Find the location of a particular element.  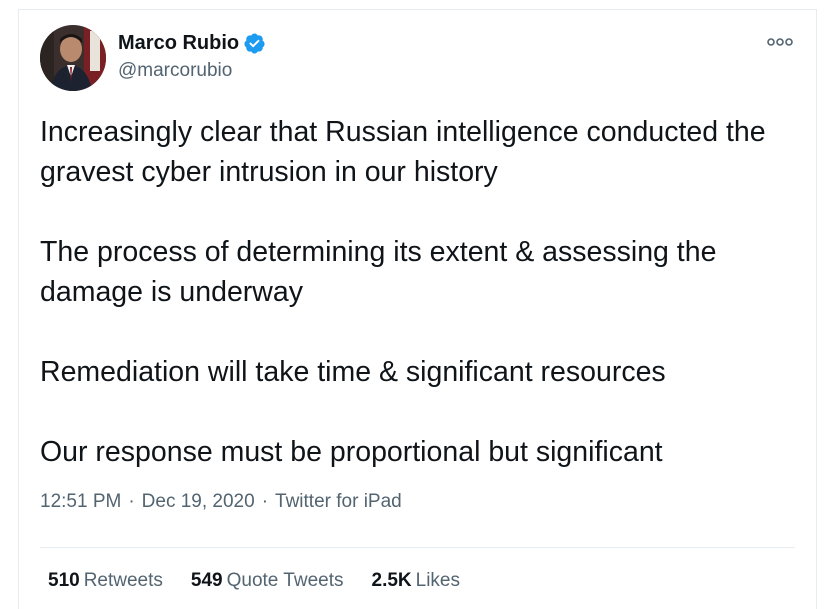

author-name-row: Marco Rubio is located at coordinates (192, 43).